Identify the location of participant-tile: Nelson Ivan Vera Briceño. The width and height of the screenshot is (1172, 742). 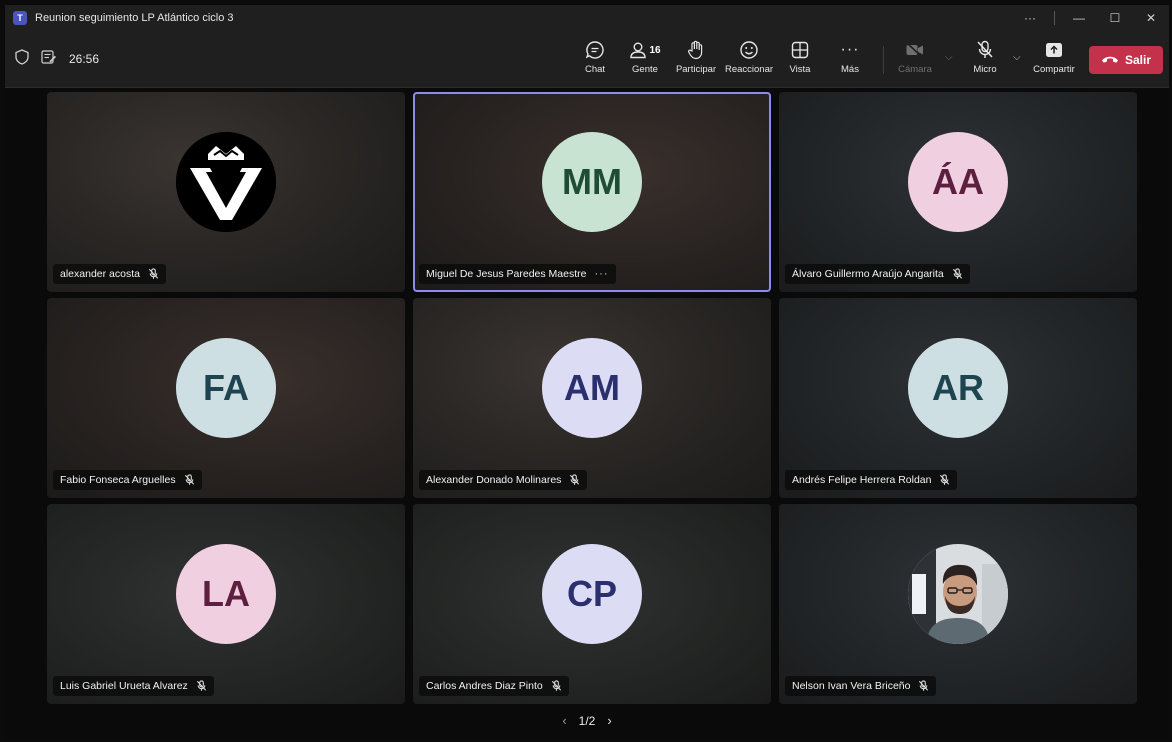
(958, 604).